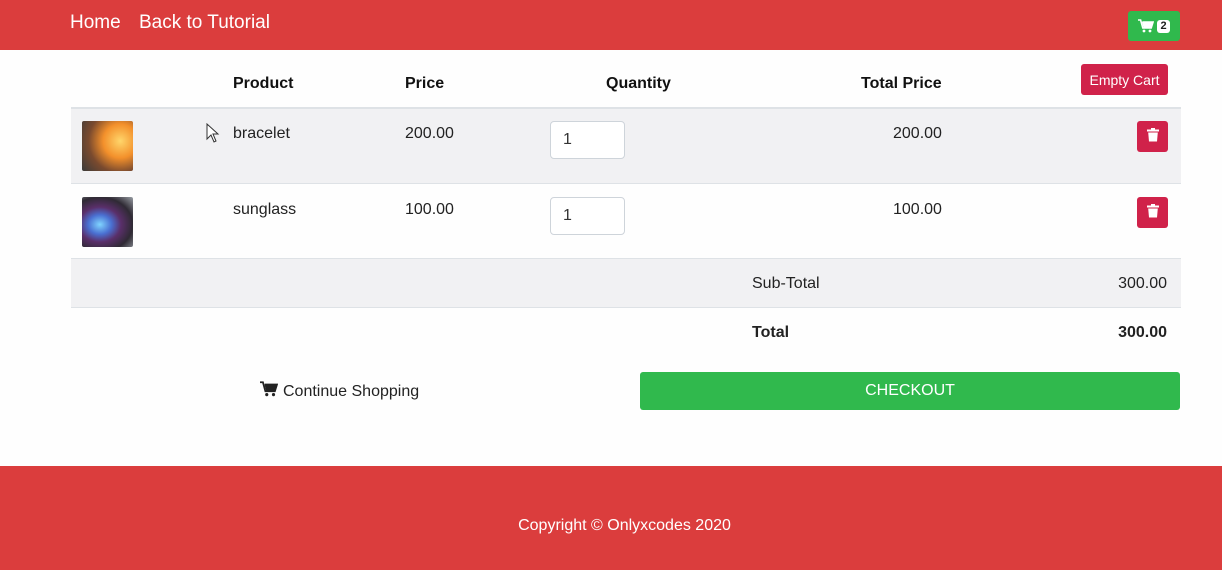 This screenshot has width=1222, height=570. Describe the element at coordinates (261, 133) in the screenshot. I see `product-name: bracelet` at that location.